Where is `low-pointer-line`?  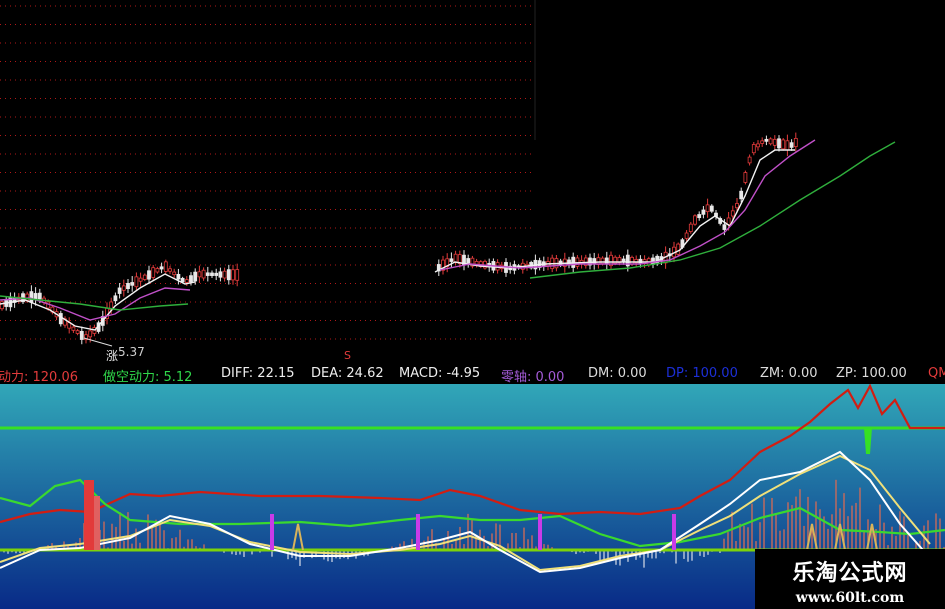 low-pointer-line is located at coordinates (98, 342).